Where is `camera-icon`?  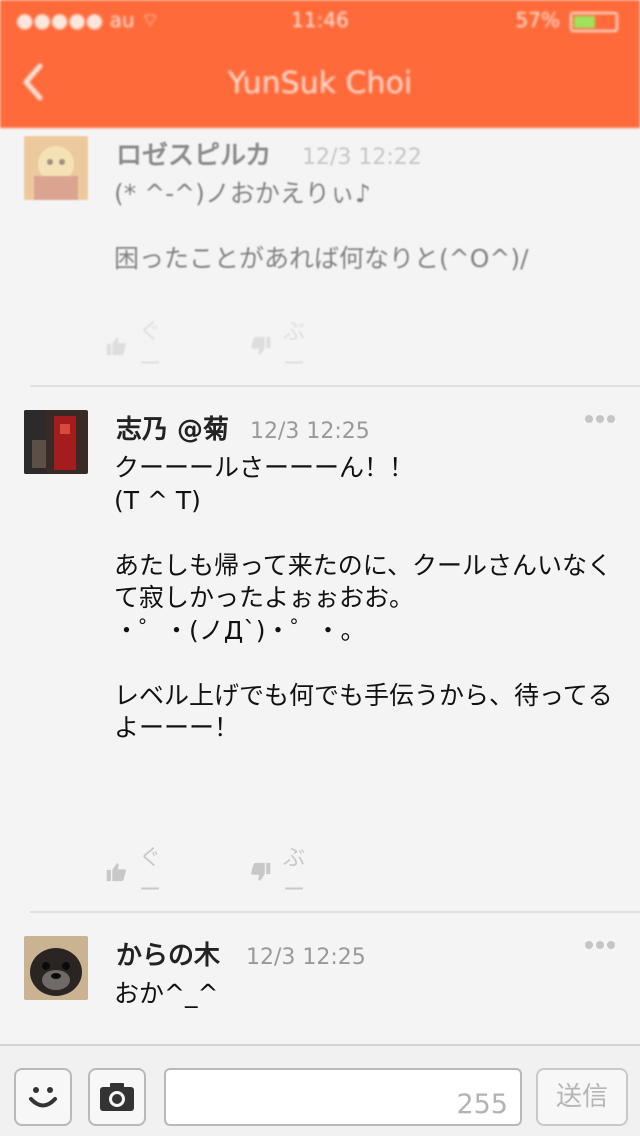 camera-icon is located at coordinates (117, 1097).